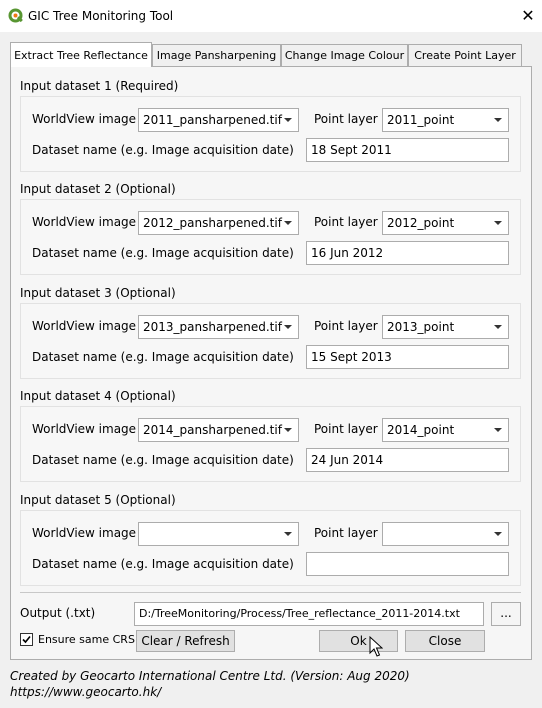  I want to click on point-layer-select-1: 2011_point, so click(445, 120).